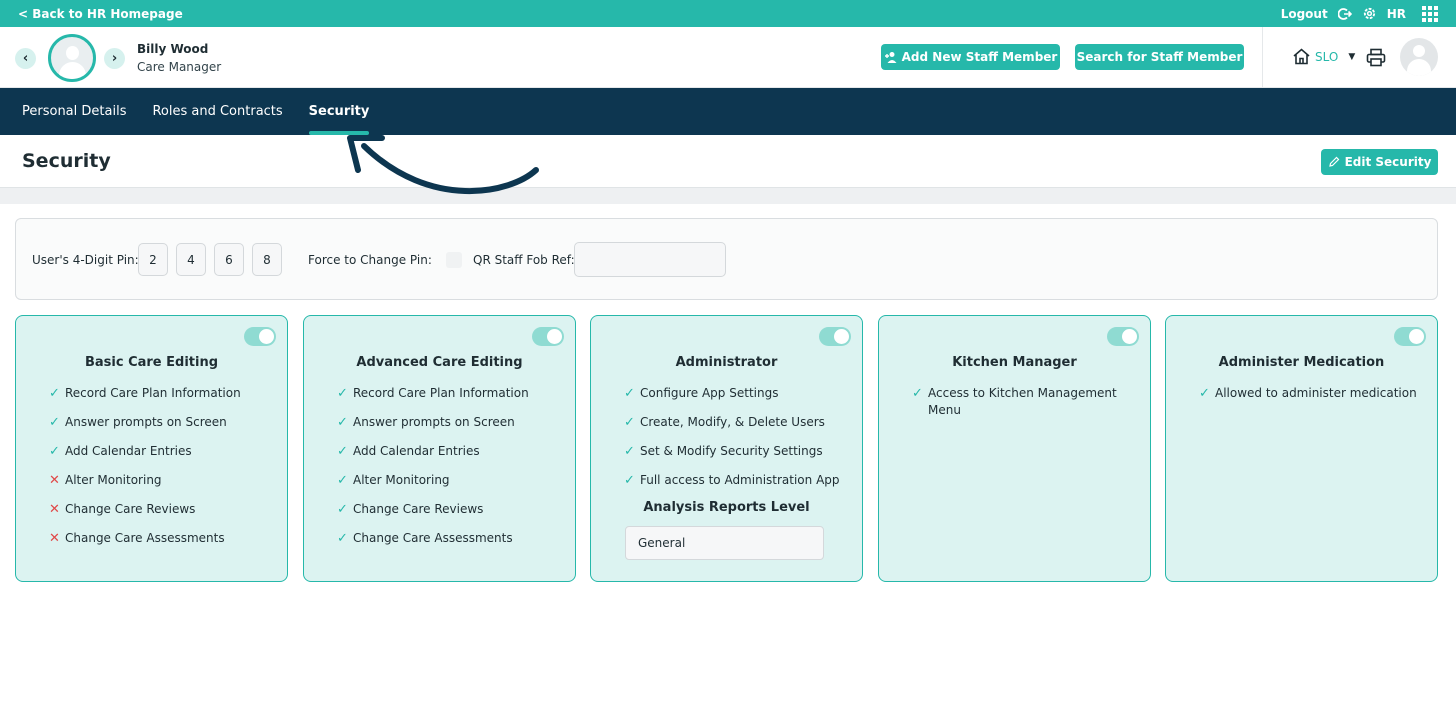 The width and height of the screenshot is (1456, 728). What do you see at coordinates (153, 259) in the screenshot?
I see `pin-digit-1: 2` at bounding box center [153, 259].